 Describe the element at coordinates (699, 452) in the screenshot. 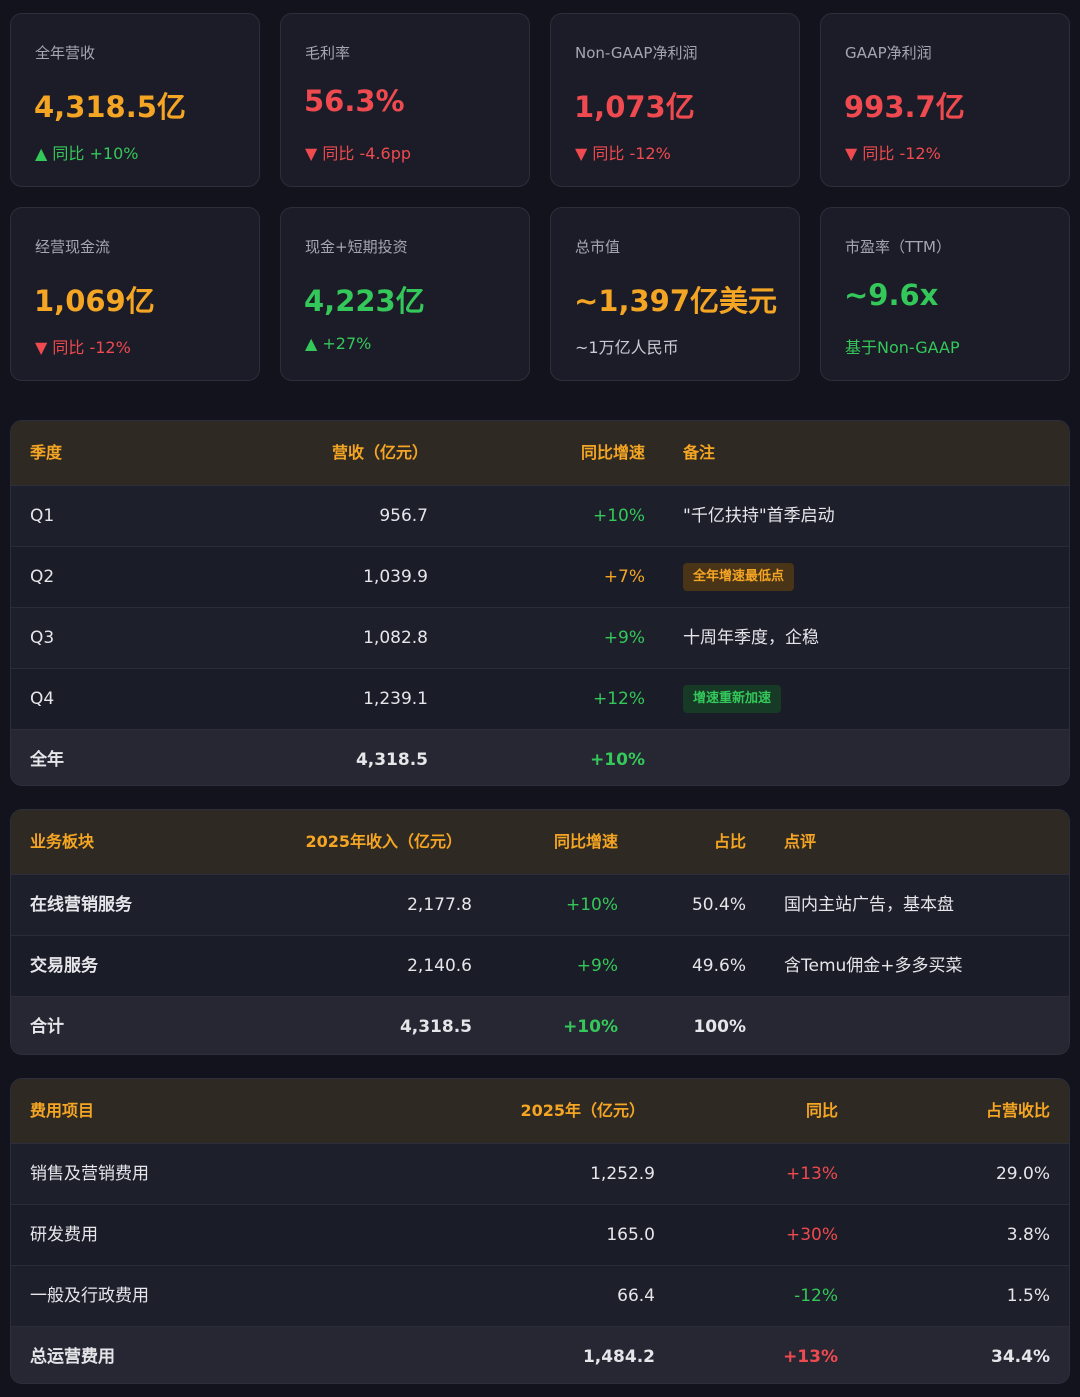

I see `col-header-note: 备注` at that location.